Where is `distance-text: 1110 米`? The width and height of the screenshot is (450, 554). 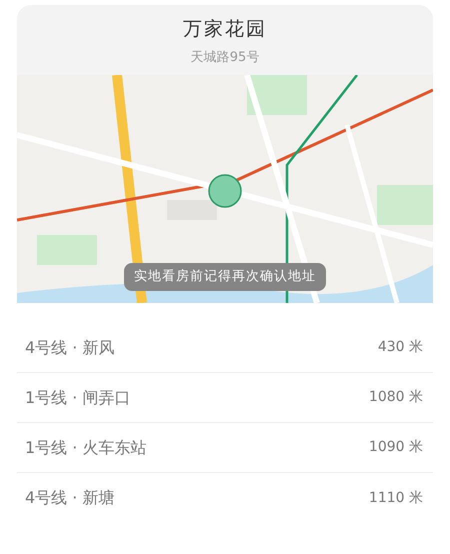 distance-text: 1110 米 is located at coordinates (395, 498).